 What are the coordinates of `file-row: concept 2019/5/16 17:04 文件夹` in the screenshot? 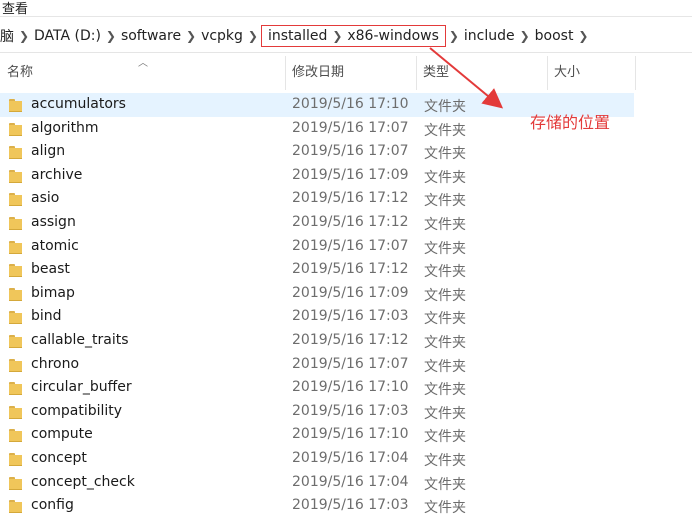 It's located at (346, 459).